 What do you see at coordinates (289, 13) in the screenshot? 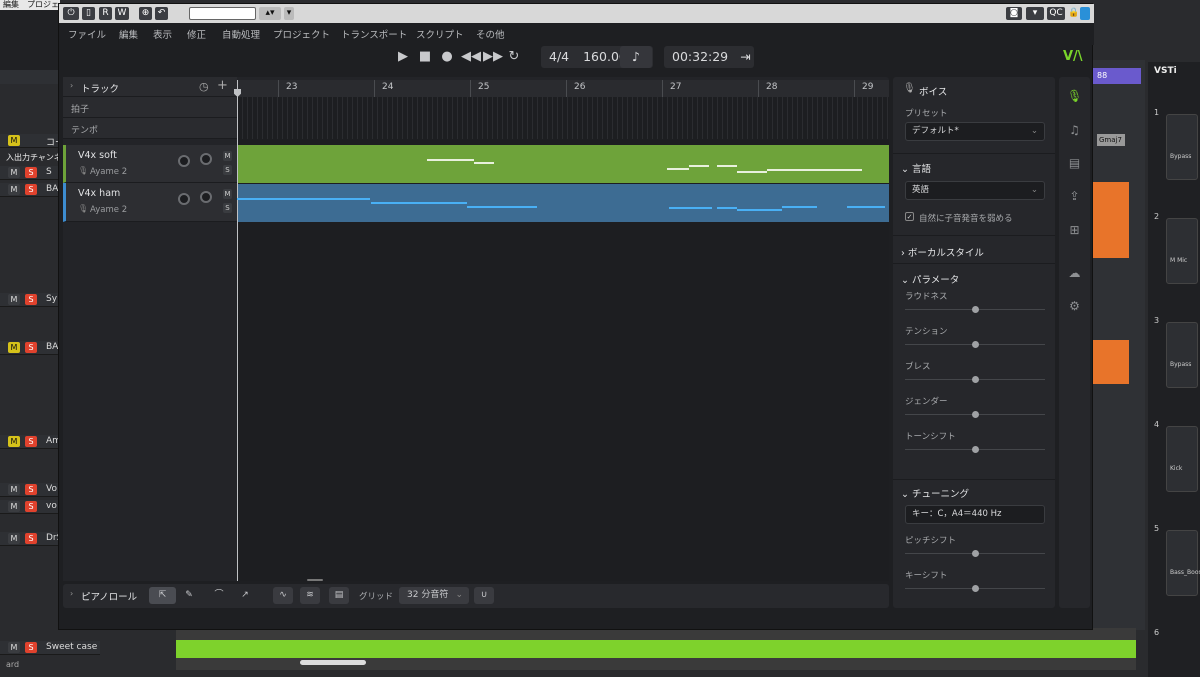
I see `preset-menu-icon: ▾` at bounding box center [289, 13].